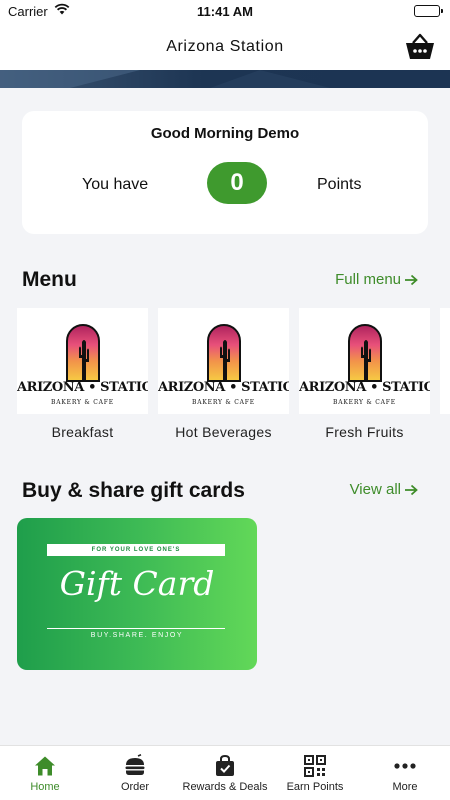  What do you see at coordinates (137, 635) in the screenshot?
I see `gift-card-tagline: BUY.SHARE. ENJOY` at bounding box center [137, 635].